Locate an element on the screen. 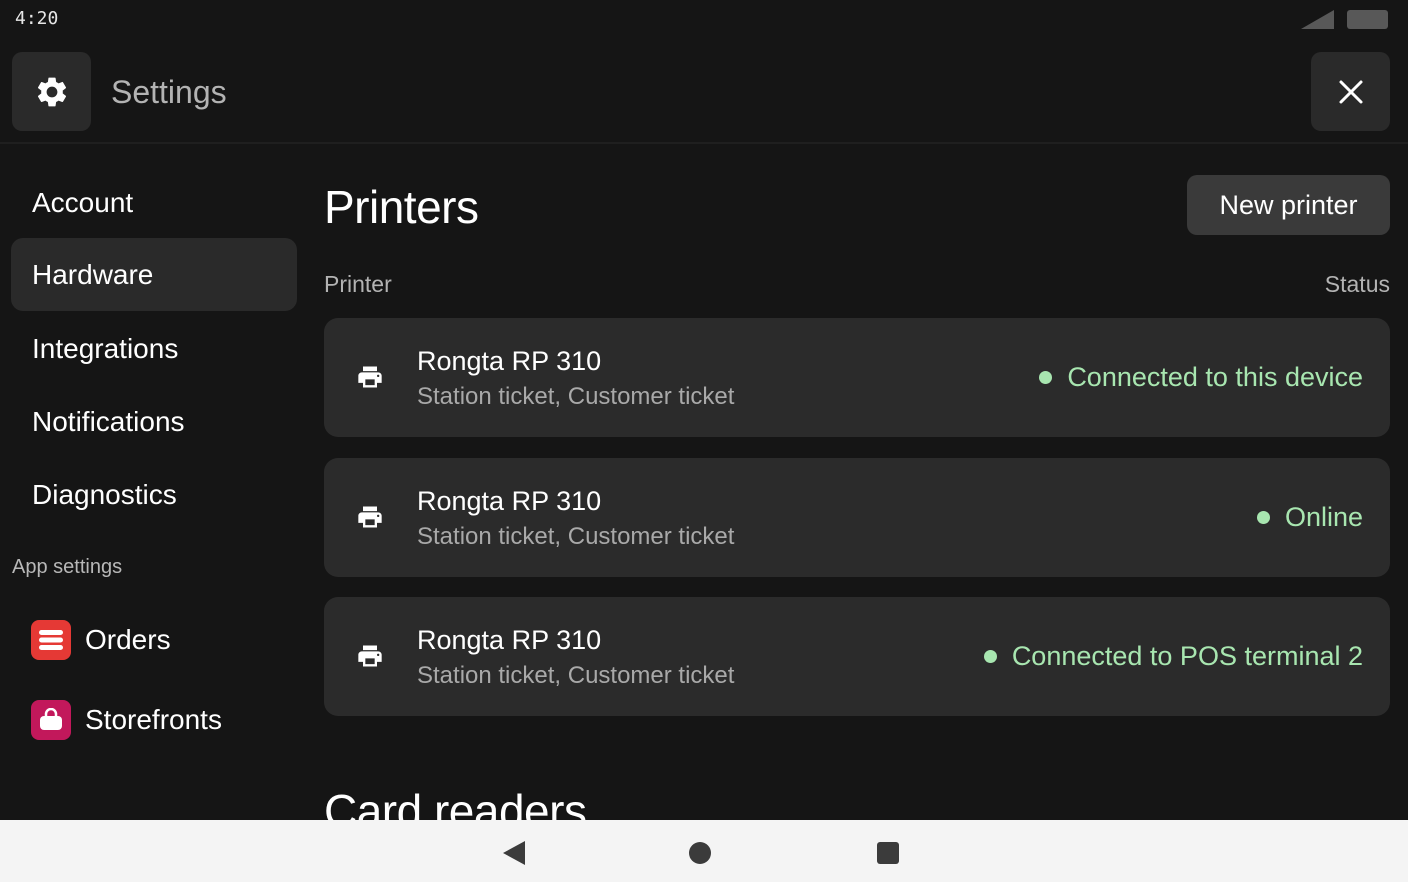 This screenshot has width=1408, height=882. app-settings-label: App settings is located at coordinates (67, 567).